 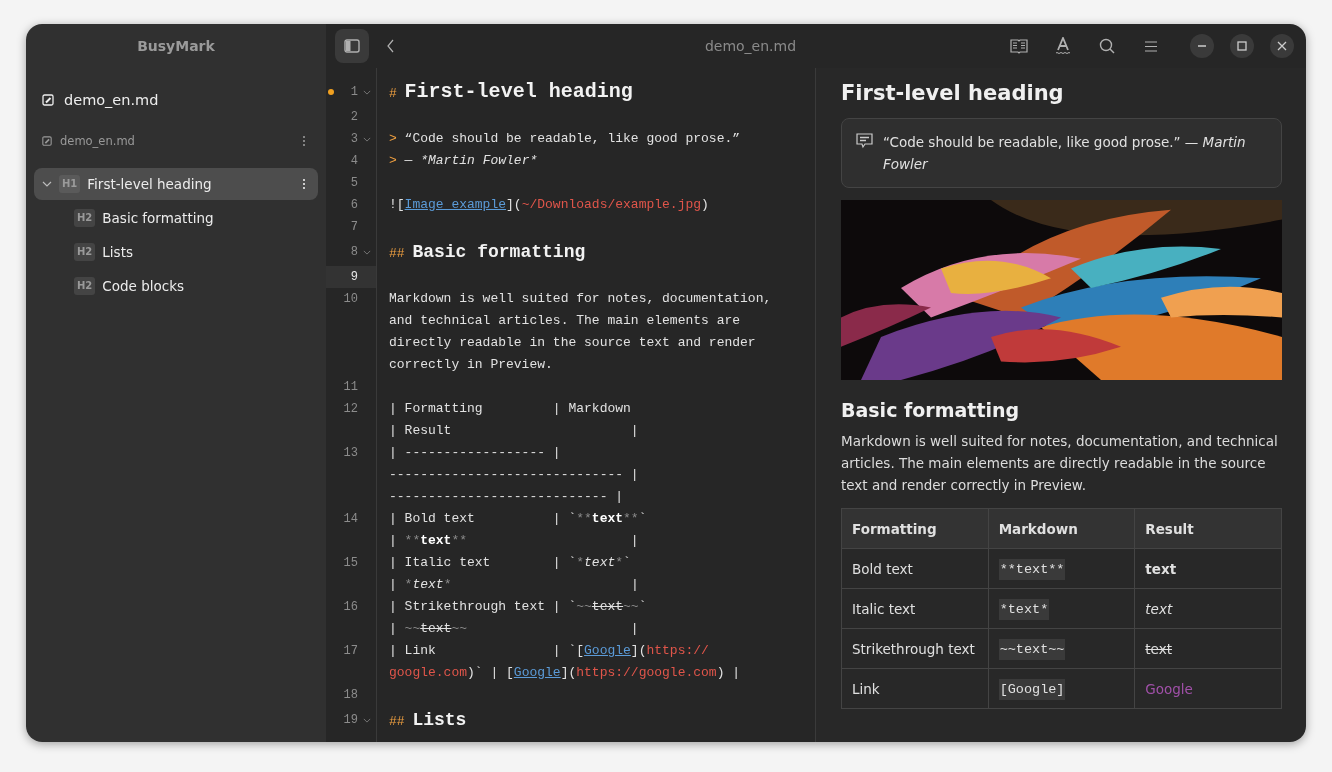 What do you see at coordinates (354, 252) in the screenshot?
I see `line-number: 8` at bounding box center [354, 252].